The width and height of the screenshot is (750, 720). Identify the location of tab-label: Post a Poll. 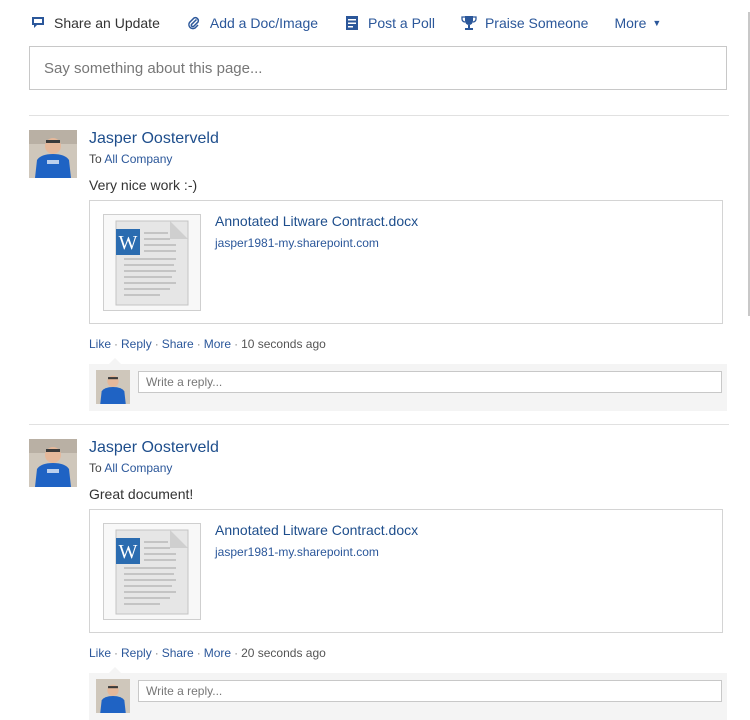
(401, 23).